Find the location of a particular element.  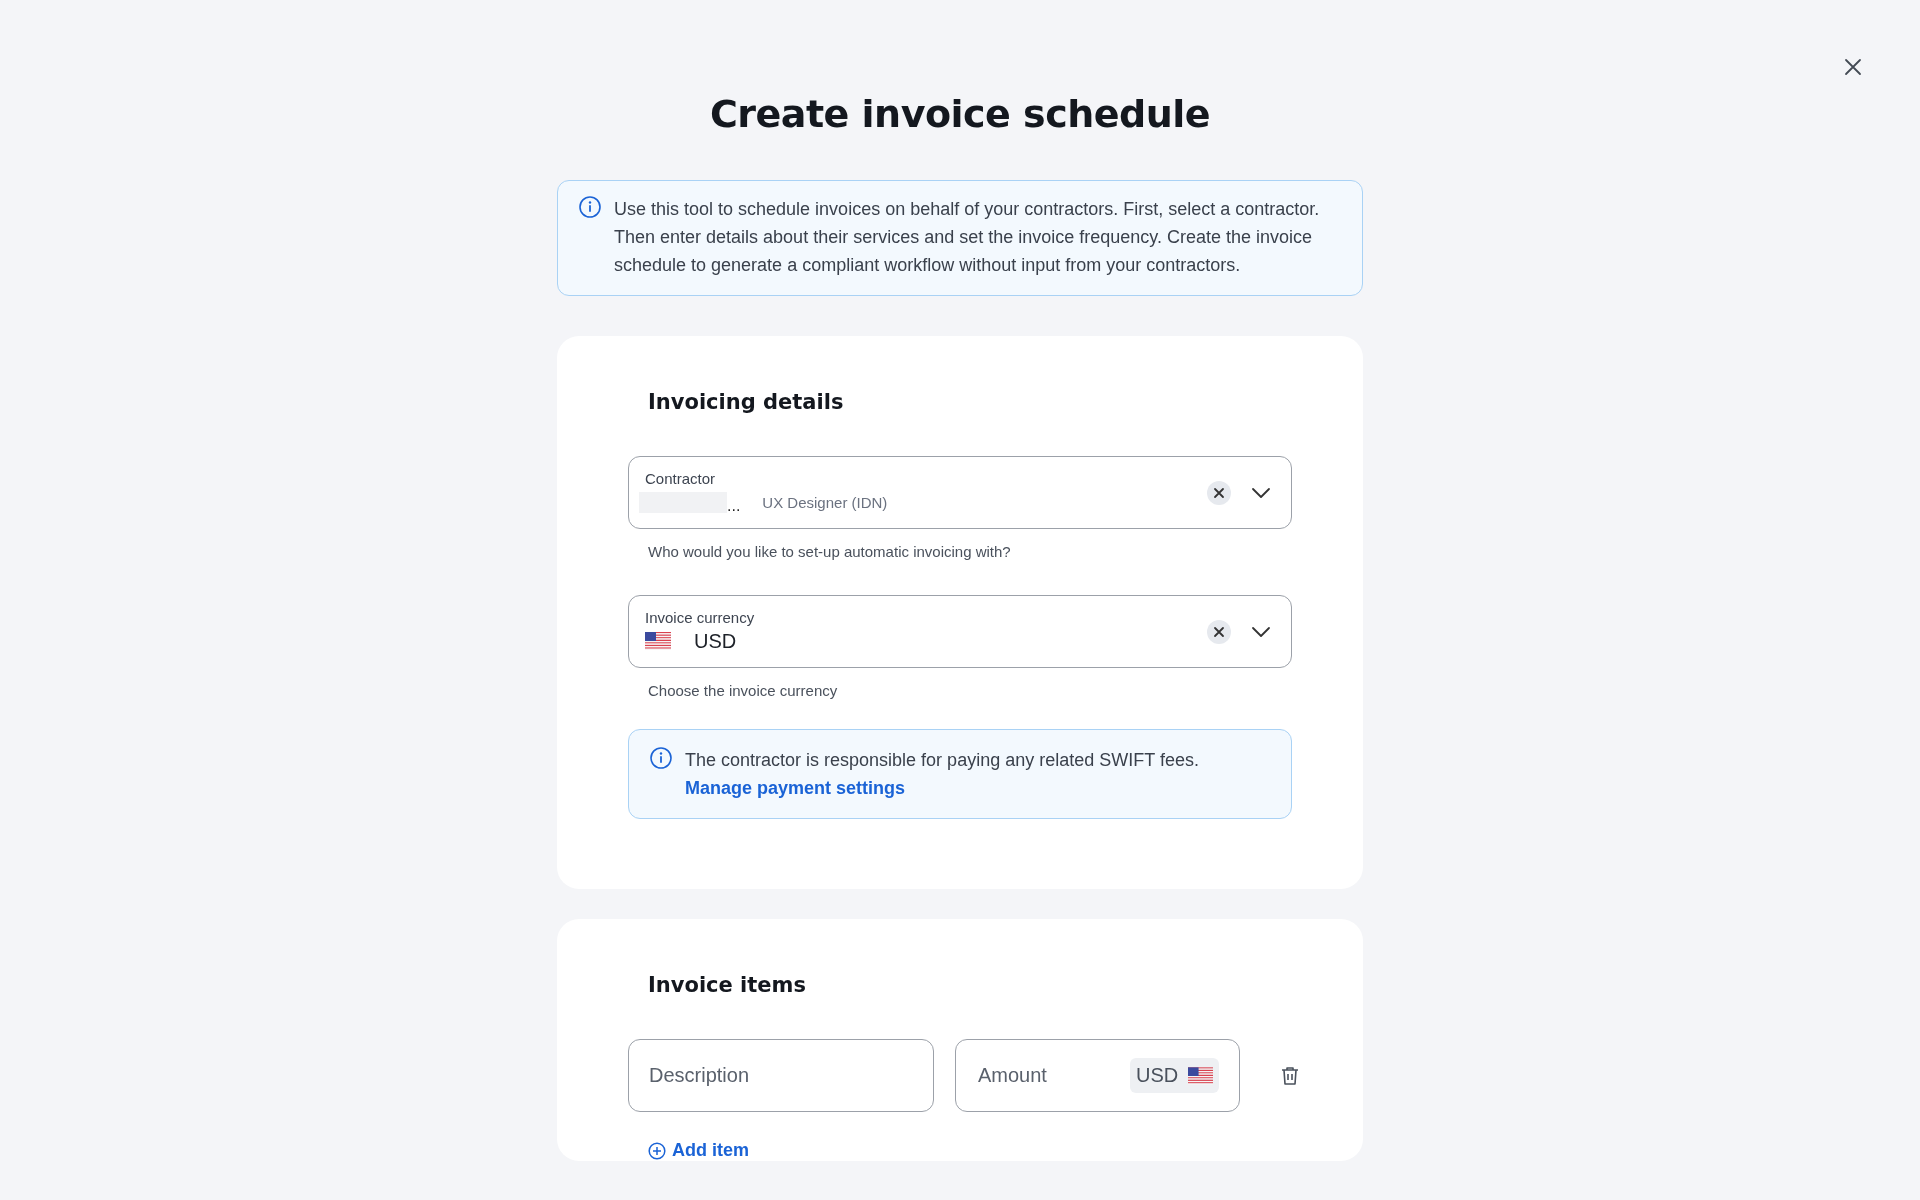

info-text: Use this tool to schedule invoices on behalf of your contractors. First, select a contractor. Then enter details about their services and set the invoice frequency. Create the invoice schedule to generate a compliant workflow without input from your contractors. is located at coordinates (967, 237).